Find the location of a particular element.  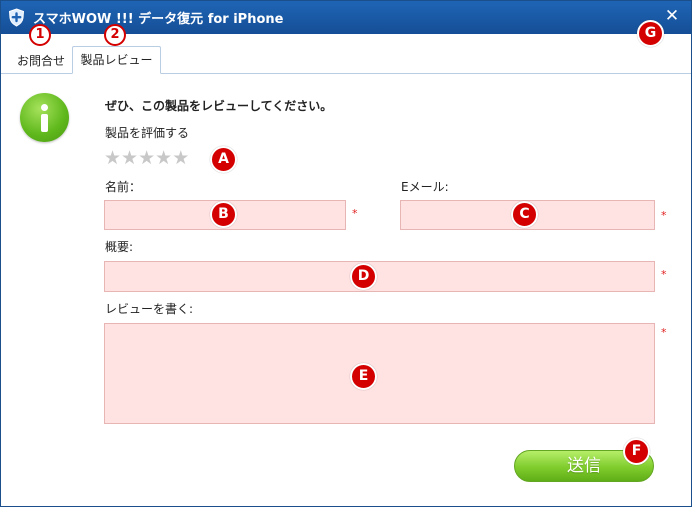

name-required-mark: * is located at coordinates (355, 213).